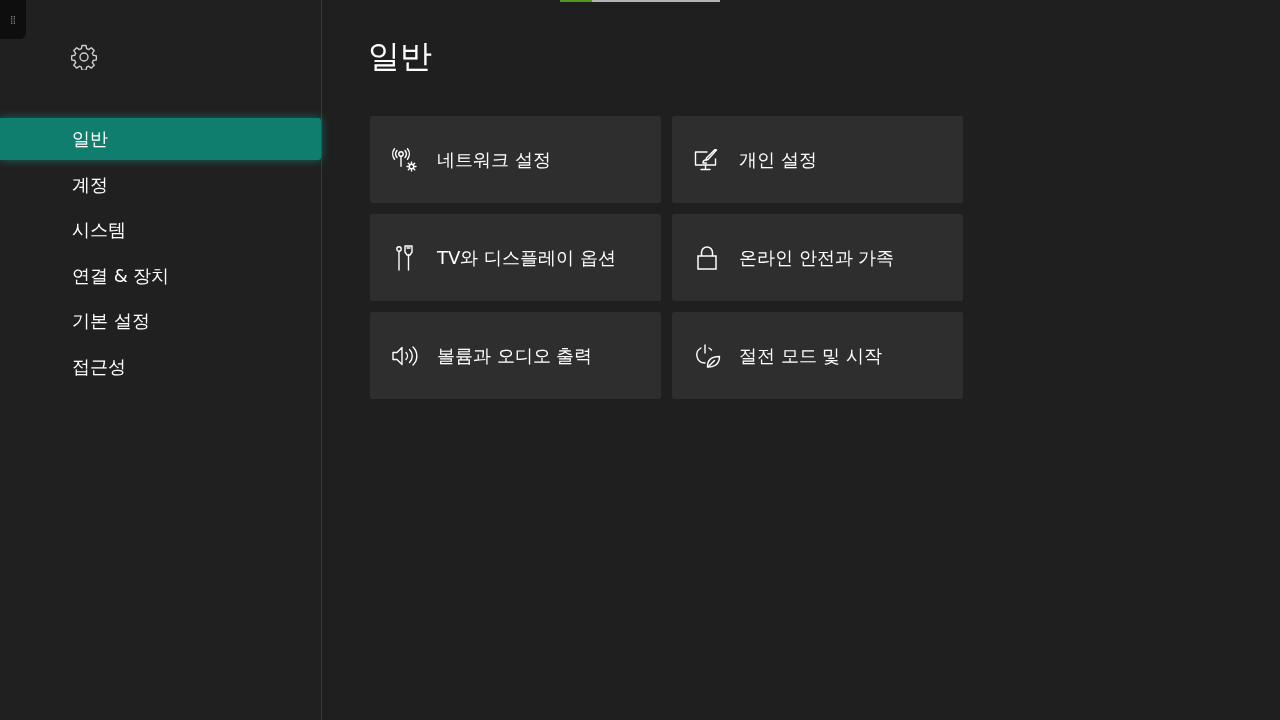  What do you see at coordinates (706, 159) in the screenshot?
I see `monitor-brush-icon` at bounding box center [706, 159].